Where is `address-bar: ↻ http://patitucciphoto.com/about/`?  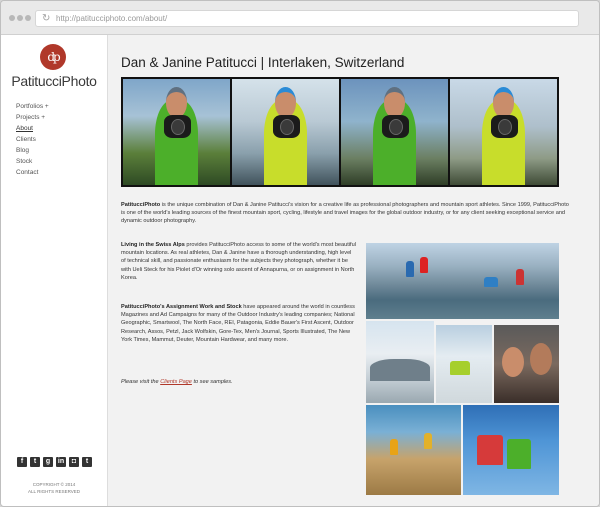 address-bar: ↻ http://patitucciphoto.com/about/ is located at coordinates (307, 18).